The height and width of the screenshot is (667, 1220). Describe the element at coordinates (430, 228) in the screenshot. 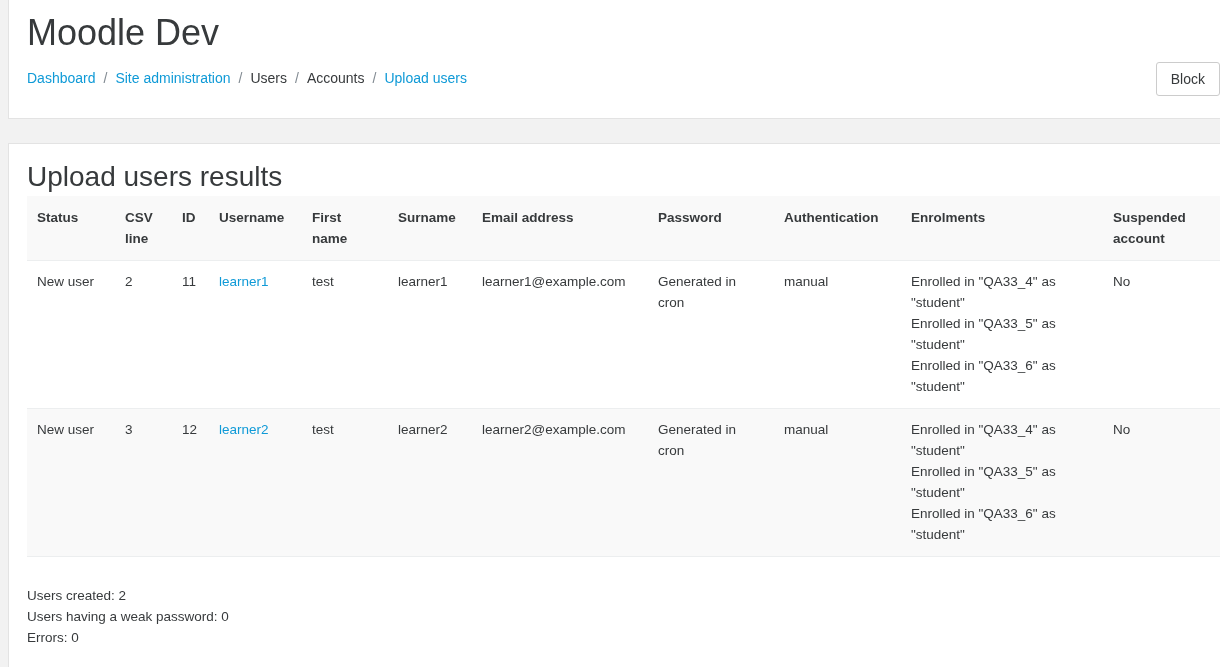

I see `column-header: Surname` at that location.